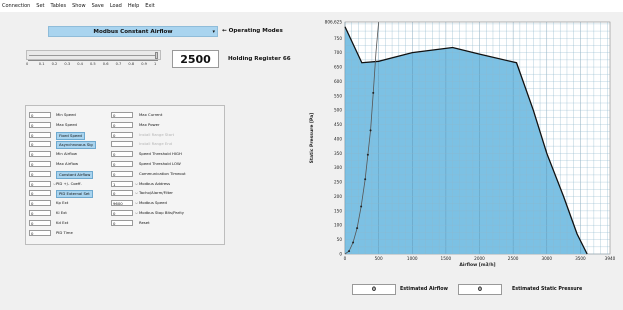 Image resolution: width=623 pixels, height=310 pixels. I want to click on slider-scale-label: 0, so click(27, 64).